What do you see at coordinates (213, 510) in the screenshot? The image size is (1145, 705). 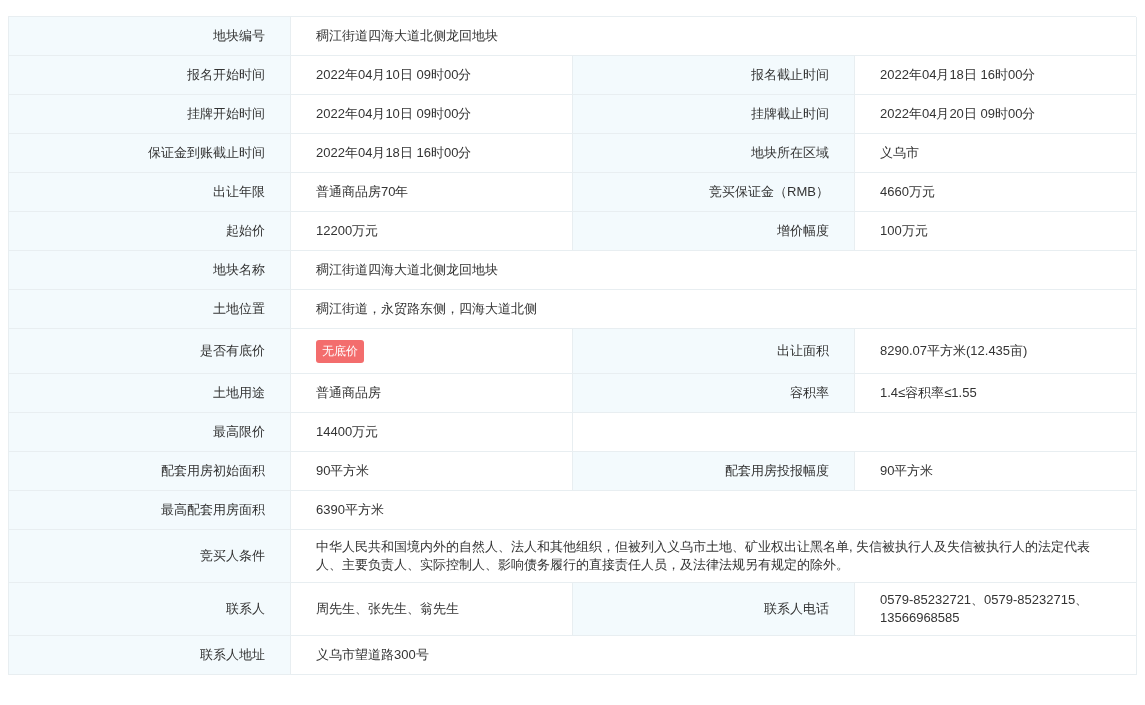 I see `field-label: 最高配套用房面积` at bounding box center [213, 510].